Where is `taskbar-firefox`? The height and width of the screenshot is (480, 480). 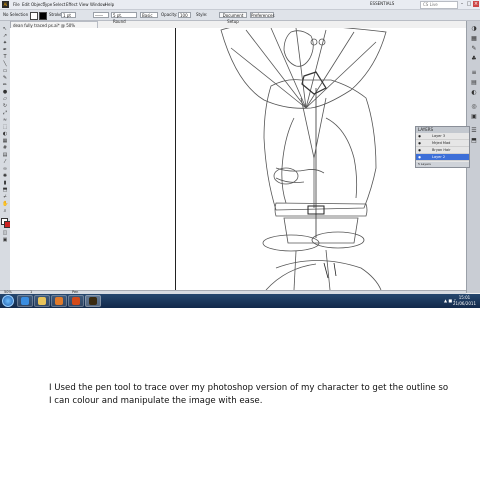 taskbar-firefox is located at coordinates (76, 301).